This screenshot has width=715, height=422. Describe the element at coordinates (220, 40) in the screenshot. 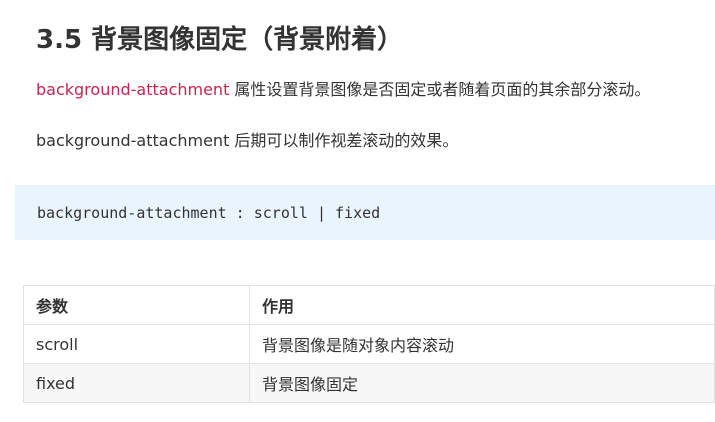

I see `section-title: 3.5 背景图像固定（背景附着）` at that location.